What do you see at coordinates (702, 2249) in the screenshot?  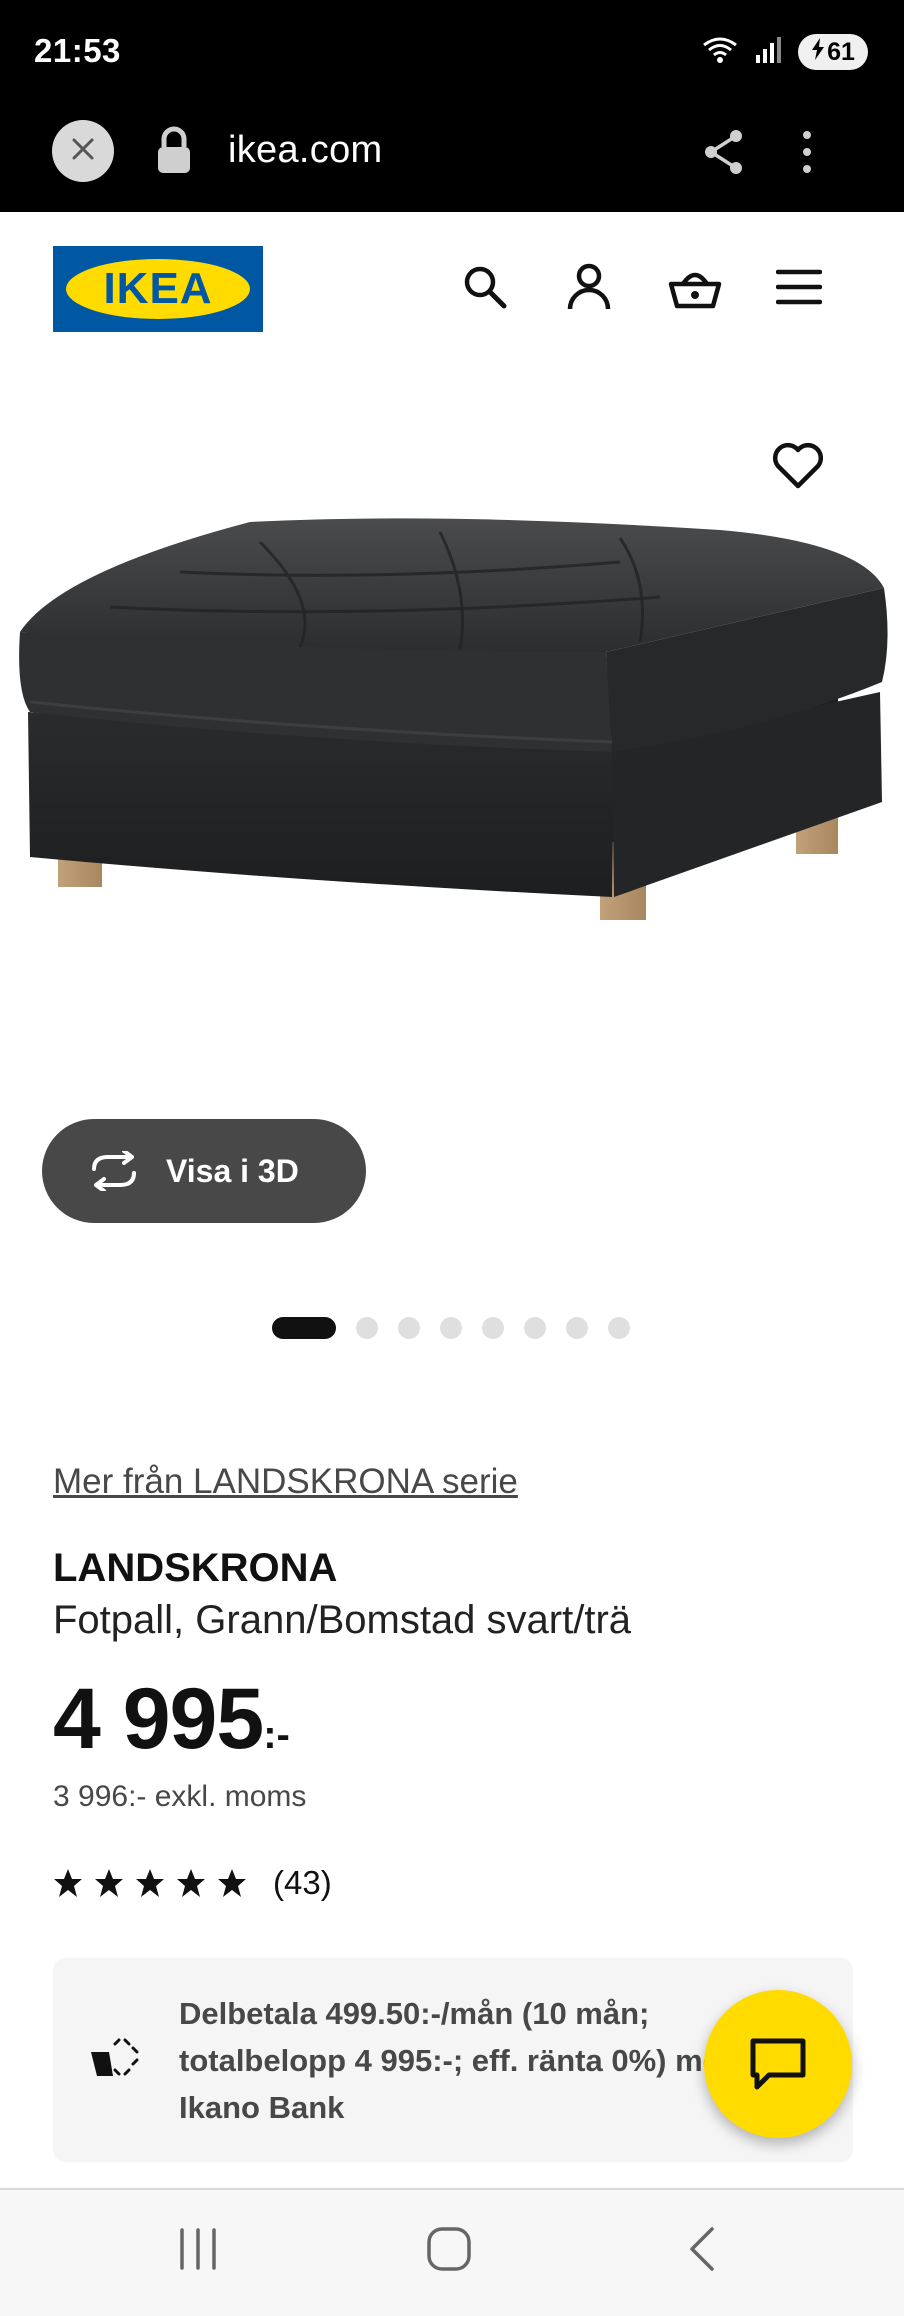 I see `back-icon` at bounding box center [702, 2249].